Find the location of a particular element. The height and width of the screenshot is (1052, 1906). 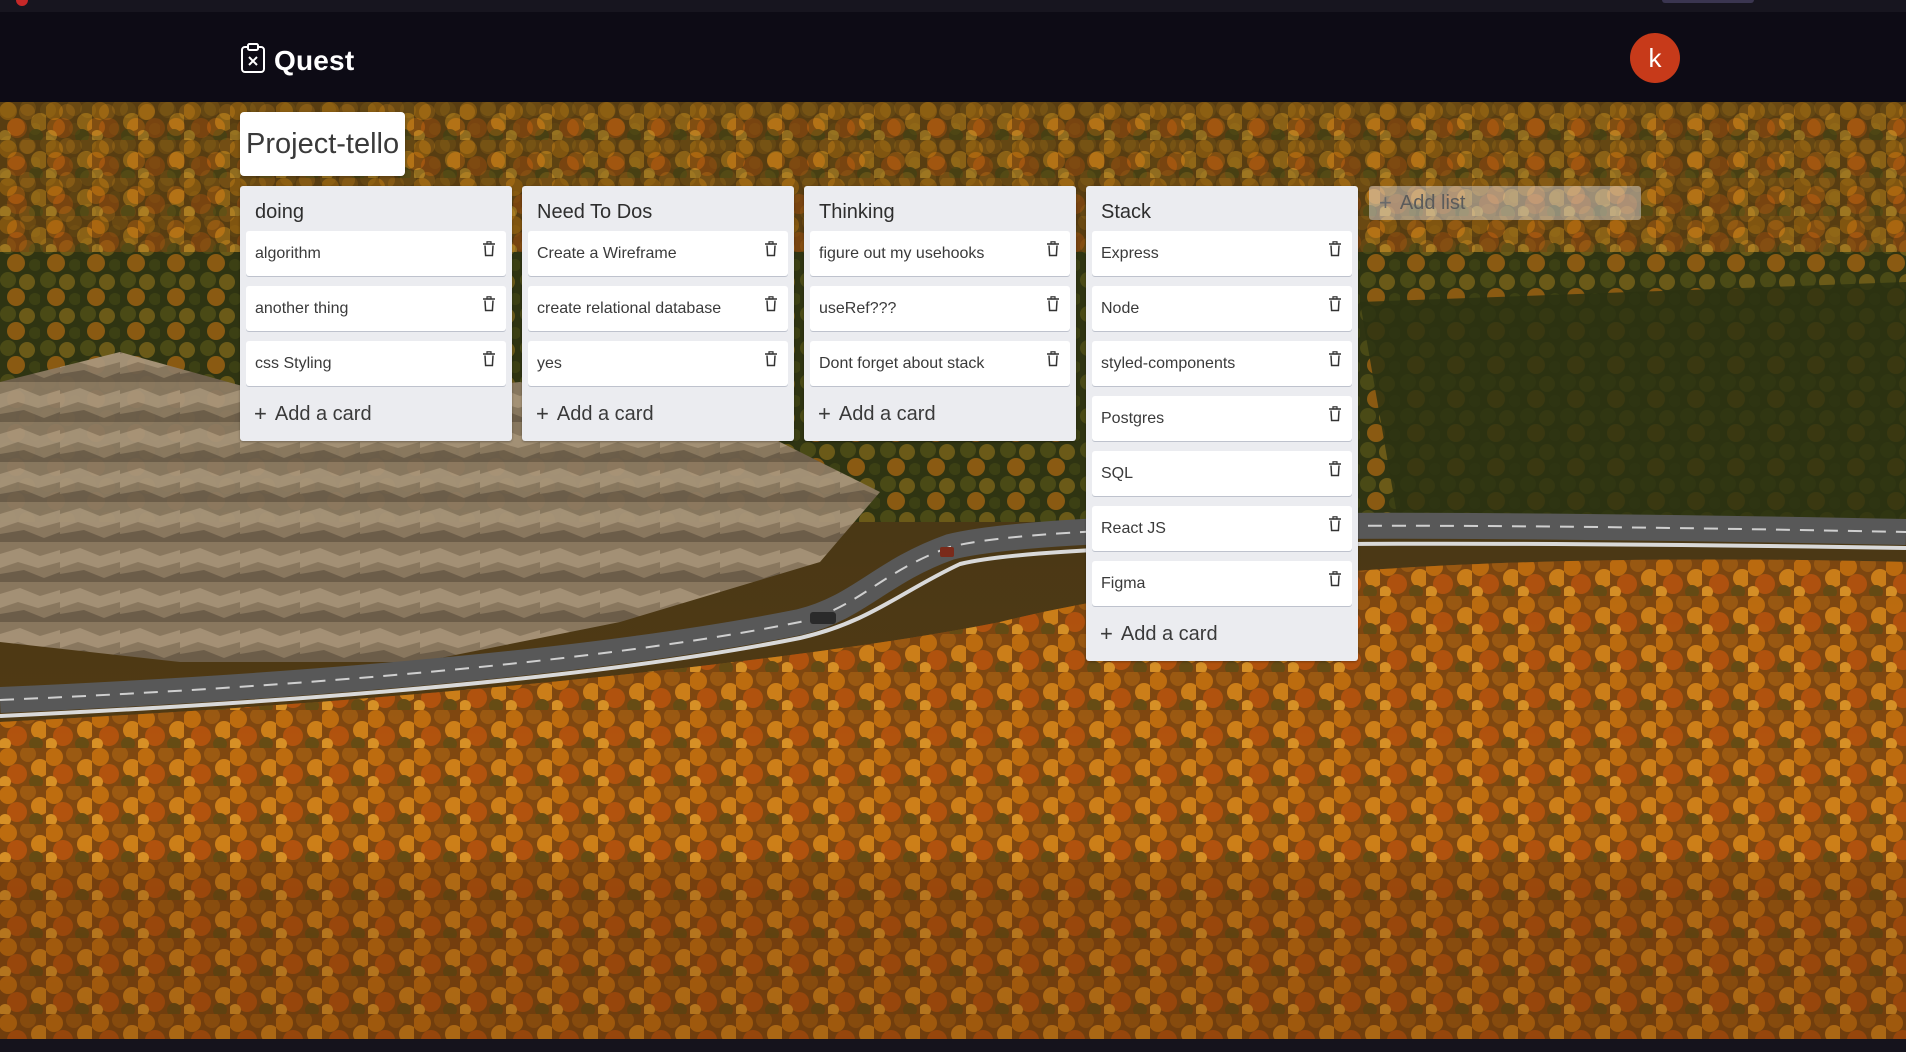

card: create relational database is located at coordinates (658, 308).